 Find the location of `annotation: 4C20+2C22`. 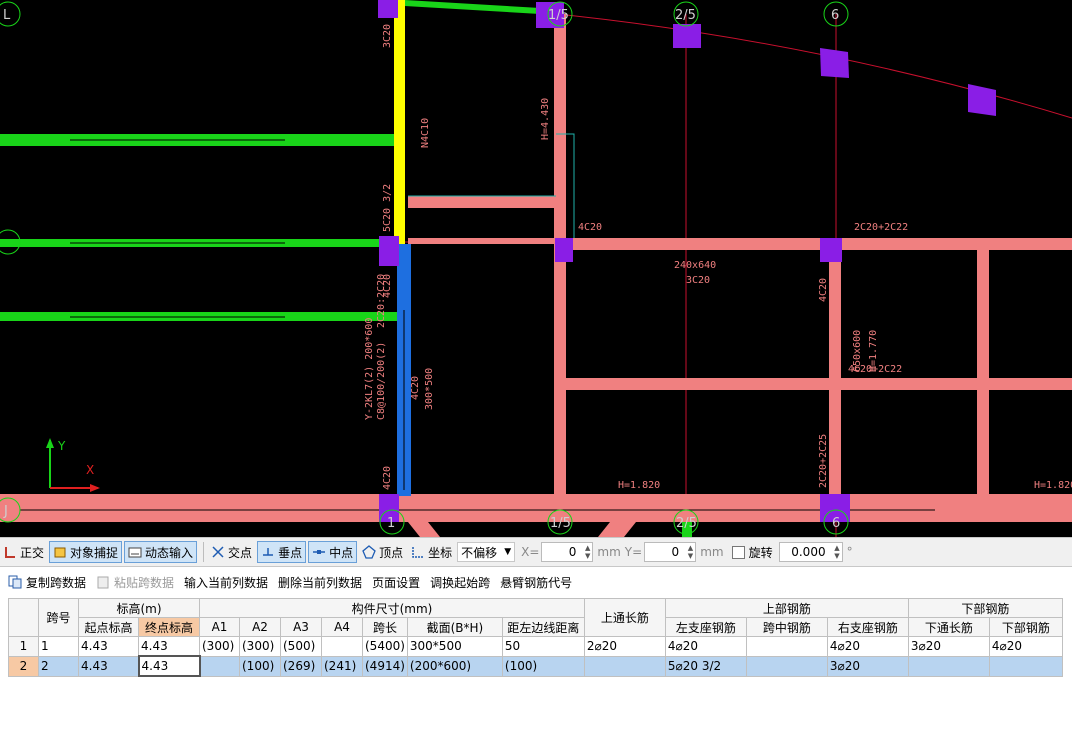

annotation: 4C20+2C22 is located at coordinates (875, 369).